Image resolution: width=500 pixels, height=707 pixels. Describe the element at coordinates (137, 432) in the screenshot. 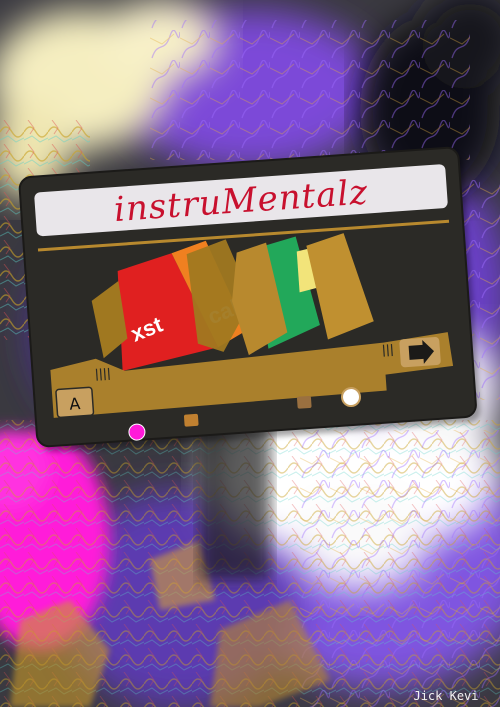

I see `magenta-hole` at that location.